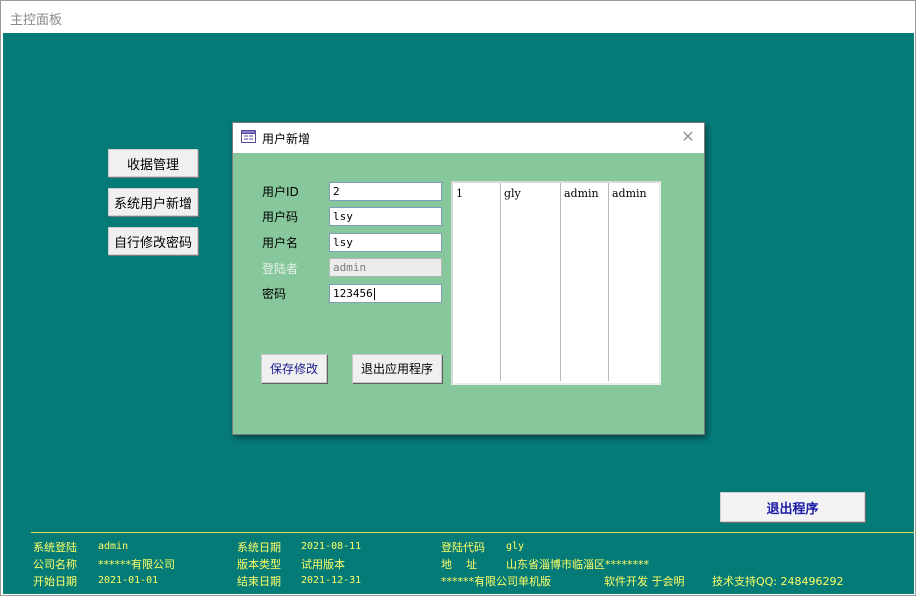 This screenshot has width=916, height=596. What do you see at coordinates (792, 507) in the screenshot?
I see `exit-program-button: 退出程序` at bounding box center [792, 507].